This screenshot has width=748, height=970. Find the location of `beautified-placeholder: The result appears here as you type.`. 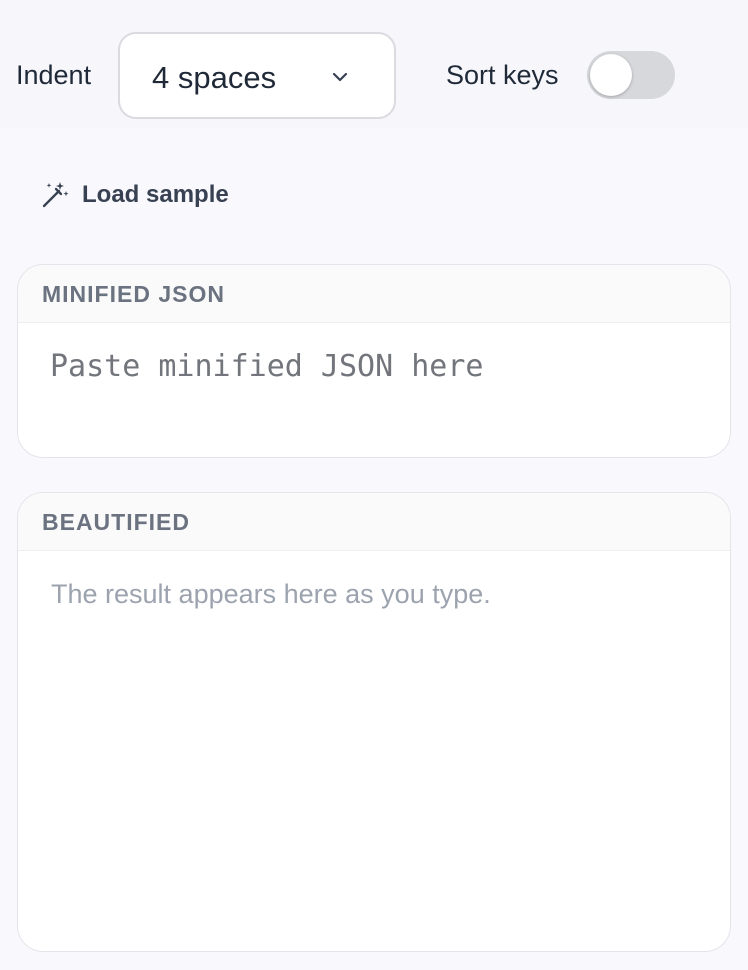

beautified-placeholder: The result appears here as you type. is located at coordinates (271, 594).